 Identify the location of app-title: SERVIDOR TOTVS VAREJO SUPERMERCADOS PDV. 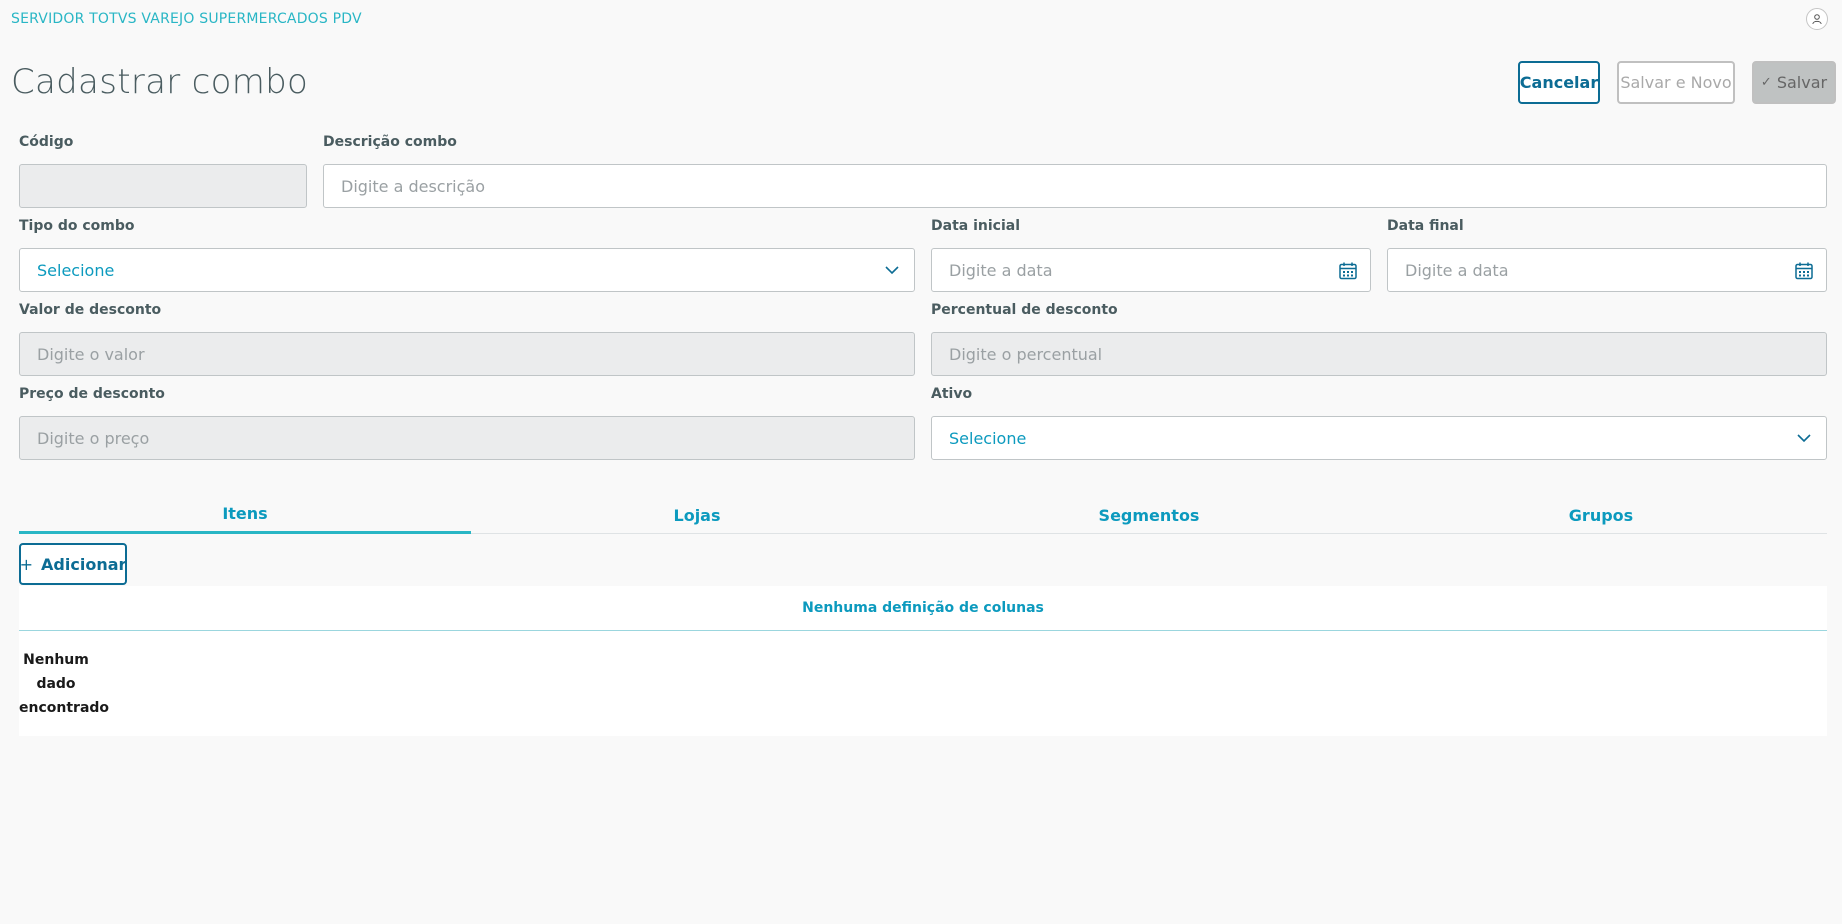
(186, 19).